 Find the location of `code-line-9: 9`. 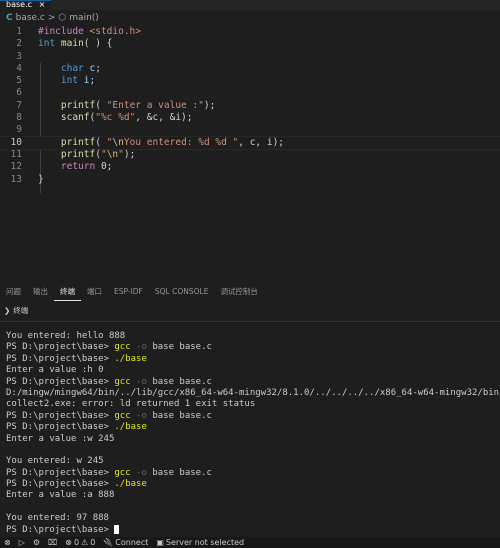

code-line-9: 9 is located at coordinates (250, 130).